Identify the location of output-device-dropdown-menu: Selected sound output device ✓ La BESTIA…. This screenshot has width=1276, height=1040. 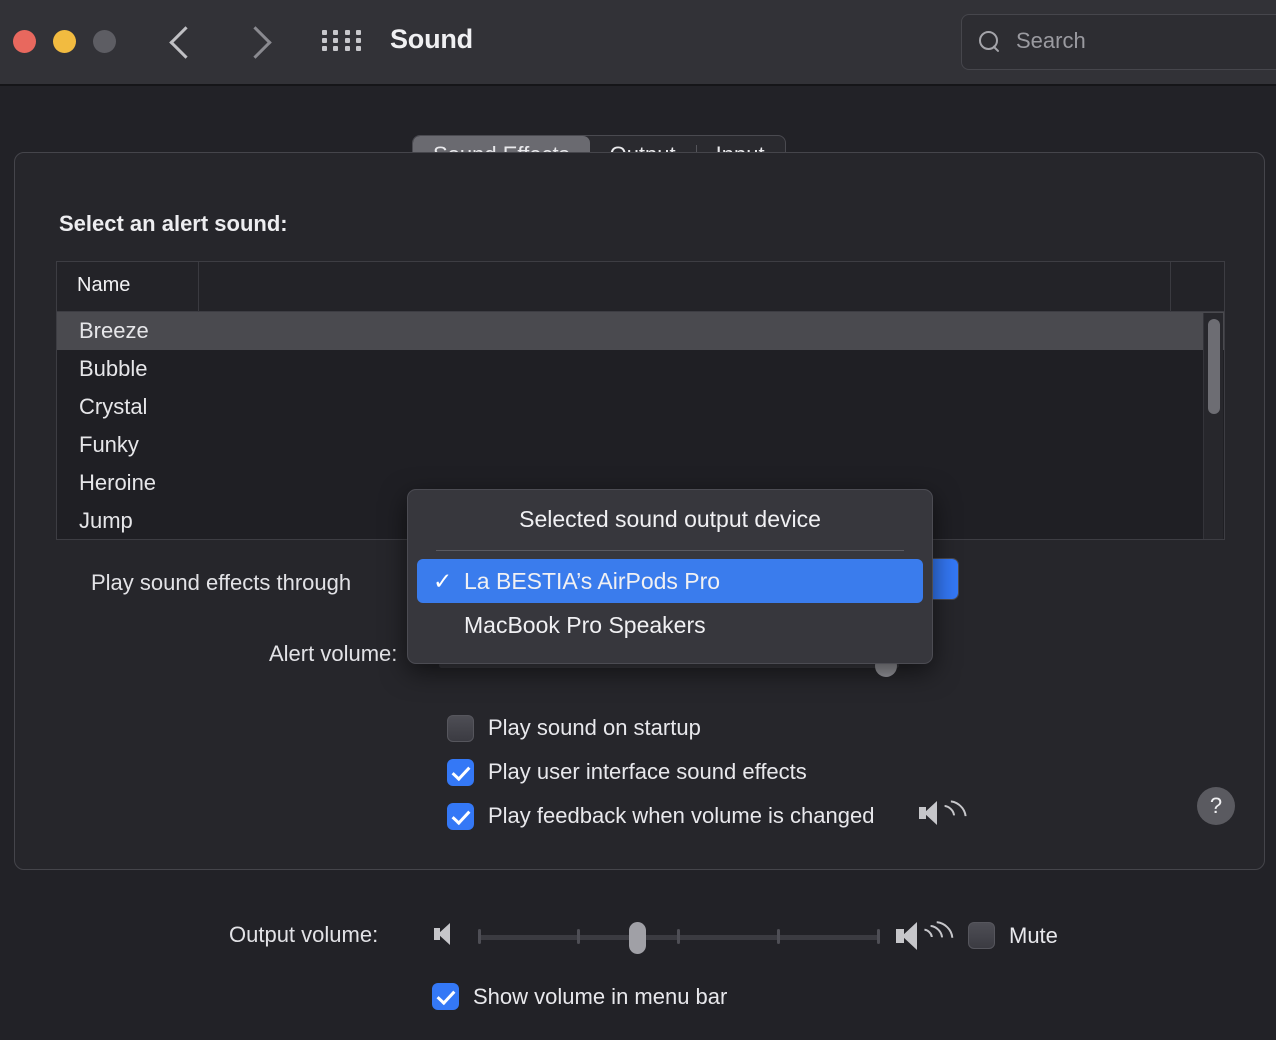
(670, 576).